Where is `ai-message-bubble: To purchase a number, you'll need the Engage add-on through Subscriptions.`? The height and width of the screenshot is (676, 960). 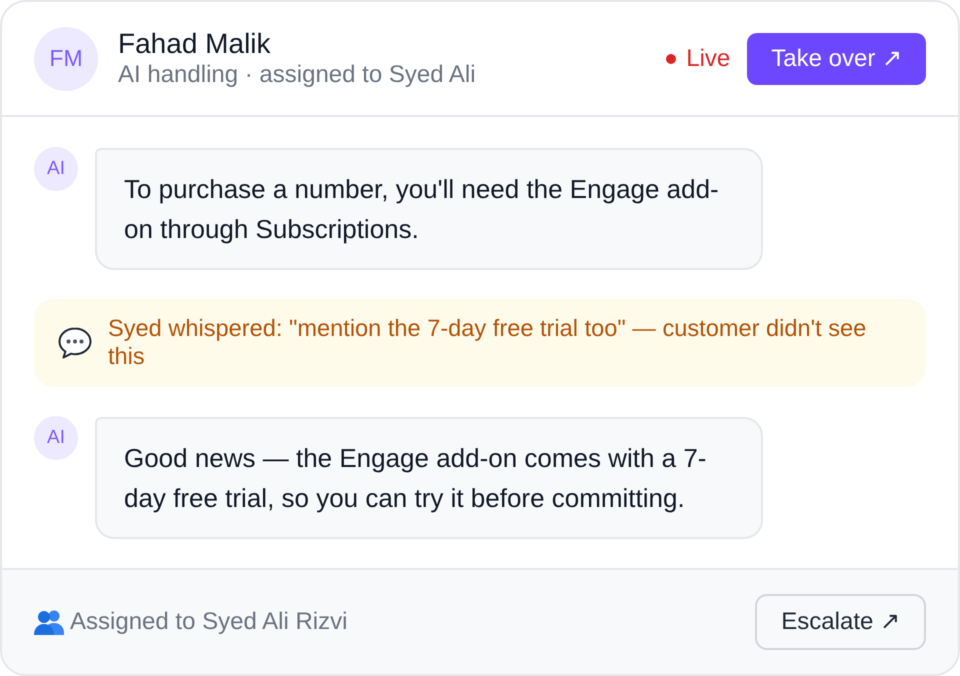 ai-message-bubble: To purchase a number, you'll need the Engage add-on through Subscriptions. is located at coordinates (429, 209).